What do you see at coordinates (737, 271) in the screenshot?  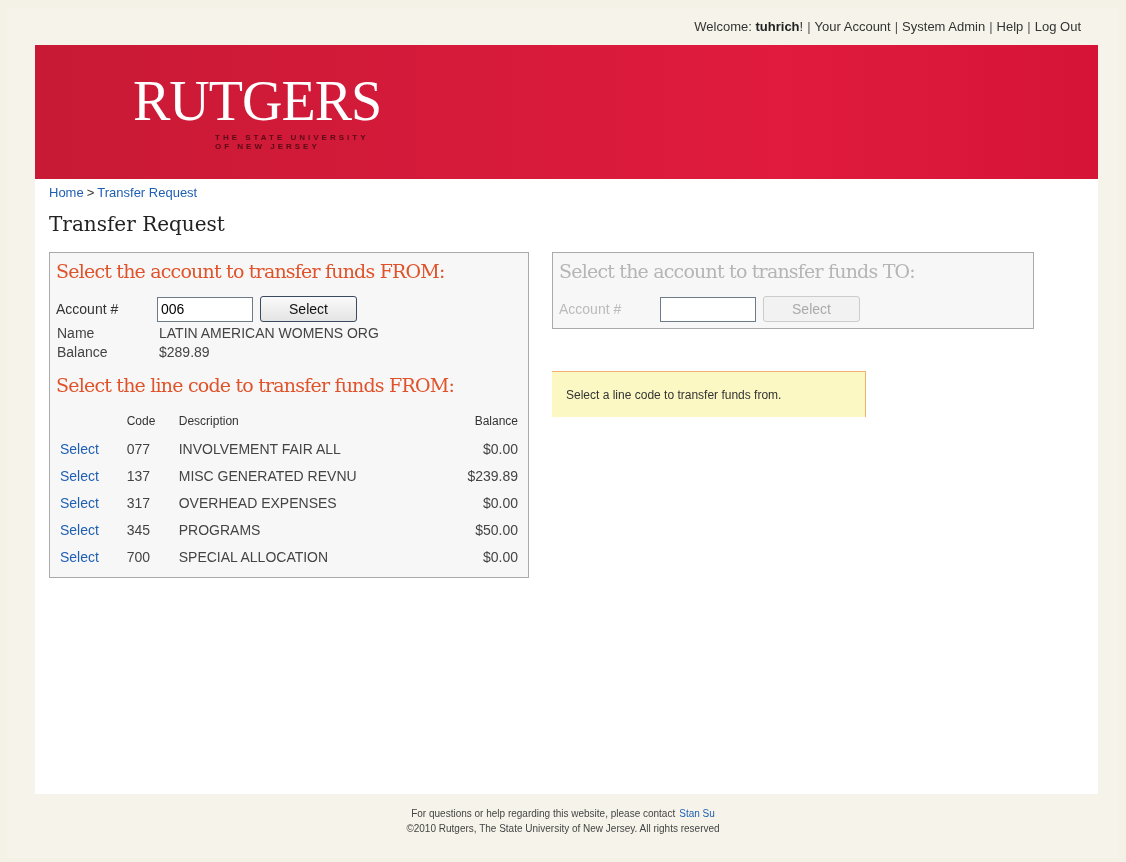 I see `section-heading: Select the account to transfer funds TO:` at bounding box center [737, 271].